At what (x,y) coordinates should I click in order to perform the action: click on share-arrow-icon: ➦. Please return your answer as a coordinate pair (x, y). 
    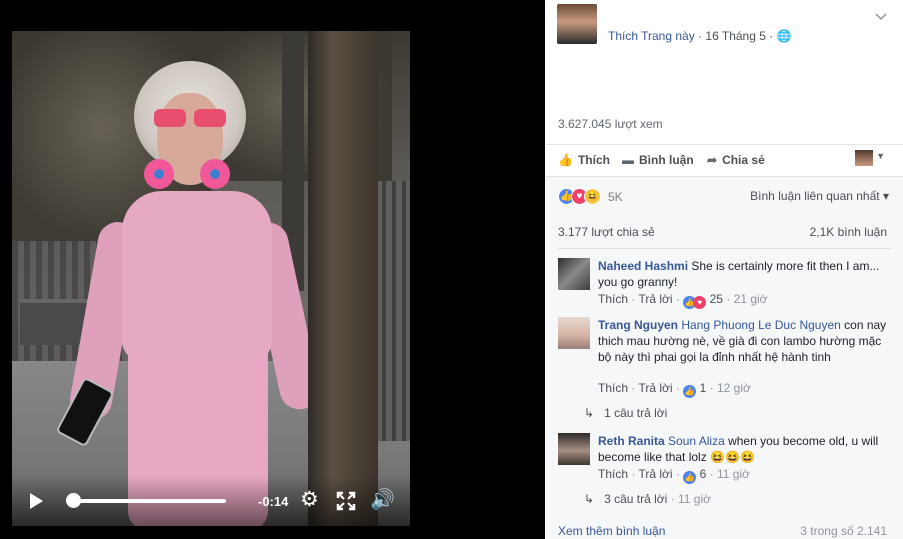
    Looking at the image, I should click on (712, 160).